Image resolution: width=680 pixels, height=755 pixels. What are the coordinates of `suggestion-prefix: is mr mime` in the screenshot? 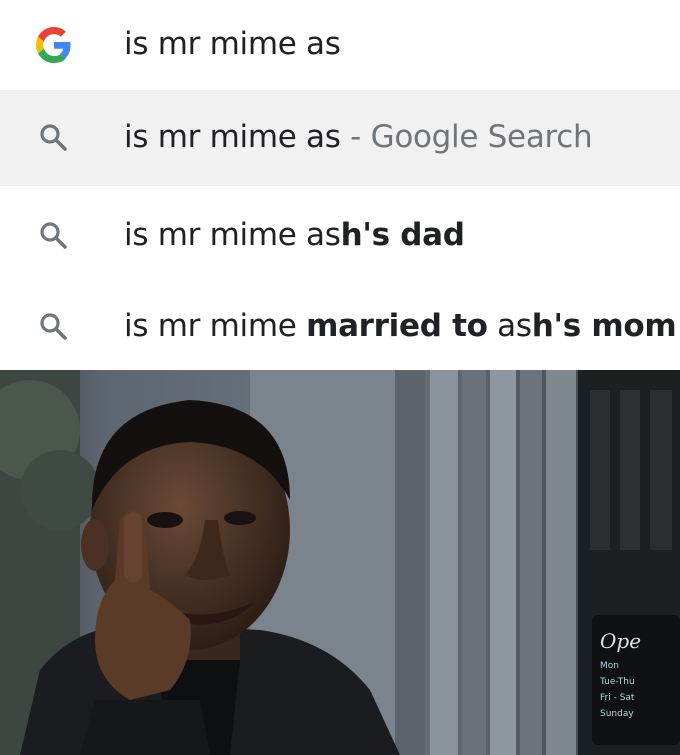 It's located at (215, 325).